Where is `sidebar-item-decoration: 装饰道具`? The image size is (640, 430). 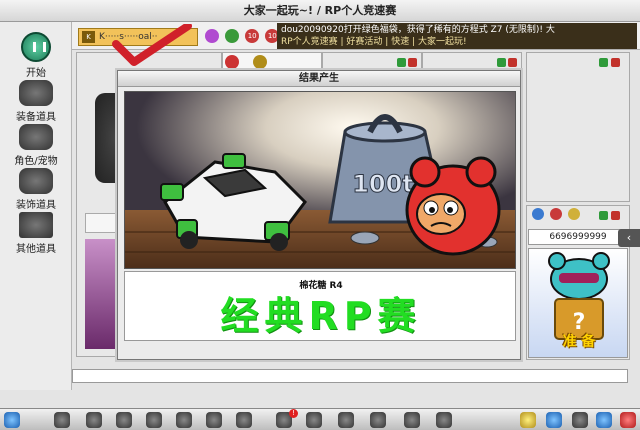
sidebar-item-decoration: 装饰道具 is located at coordinates (36, 189).